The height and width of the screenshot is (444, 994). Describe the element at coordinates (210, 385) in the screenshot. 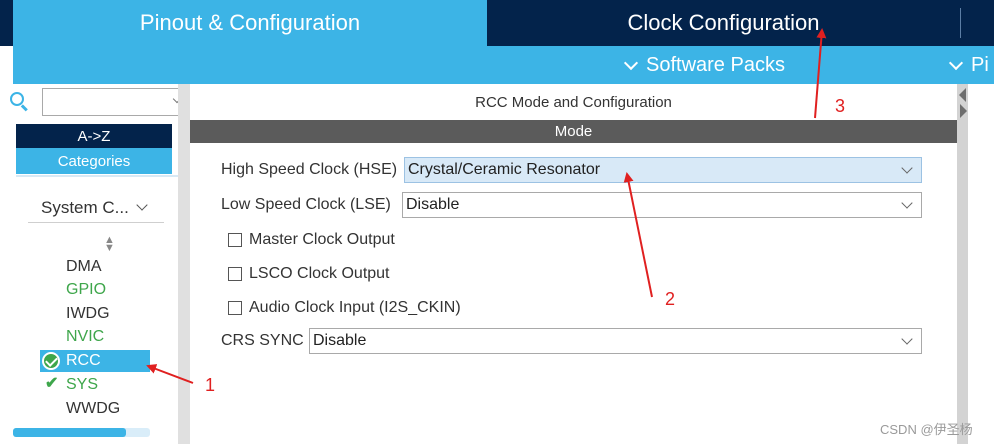

I see `annotation-label-1: 1` at that location.